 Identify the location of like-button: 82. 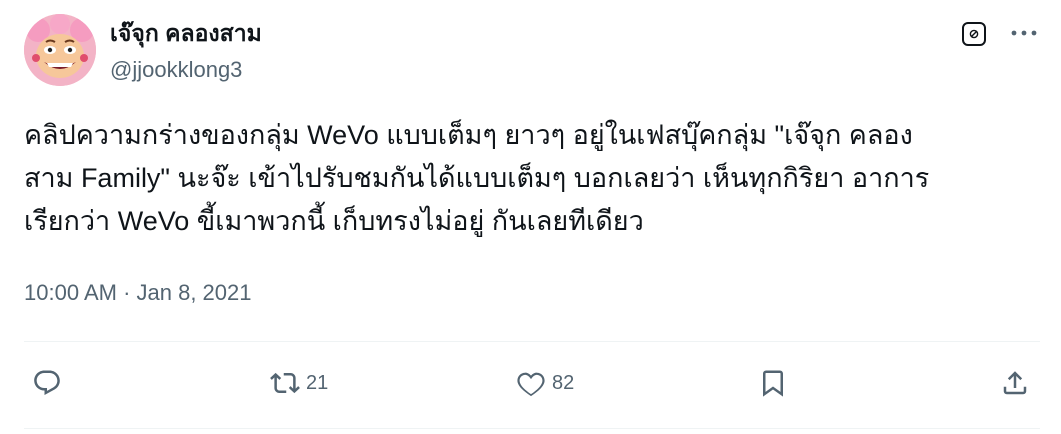
(545, 383).